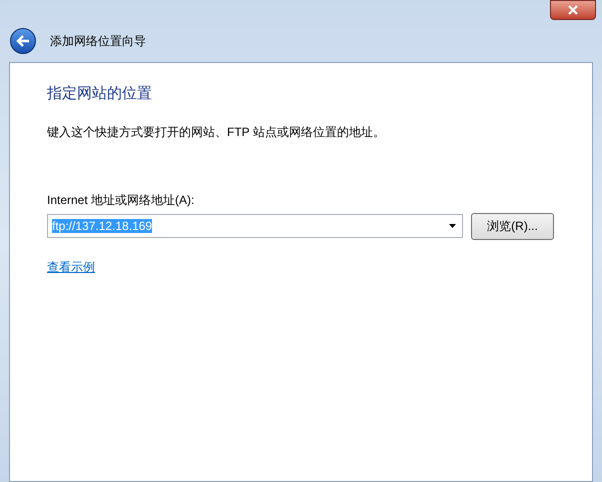 This screenshot has width=602, height=482. I want to click on examples-link: 查看示例, so click(71, 267).